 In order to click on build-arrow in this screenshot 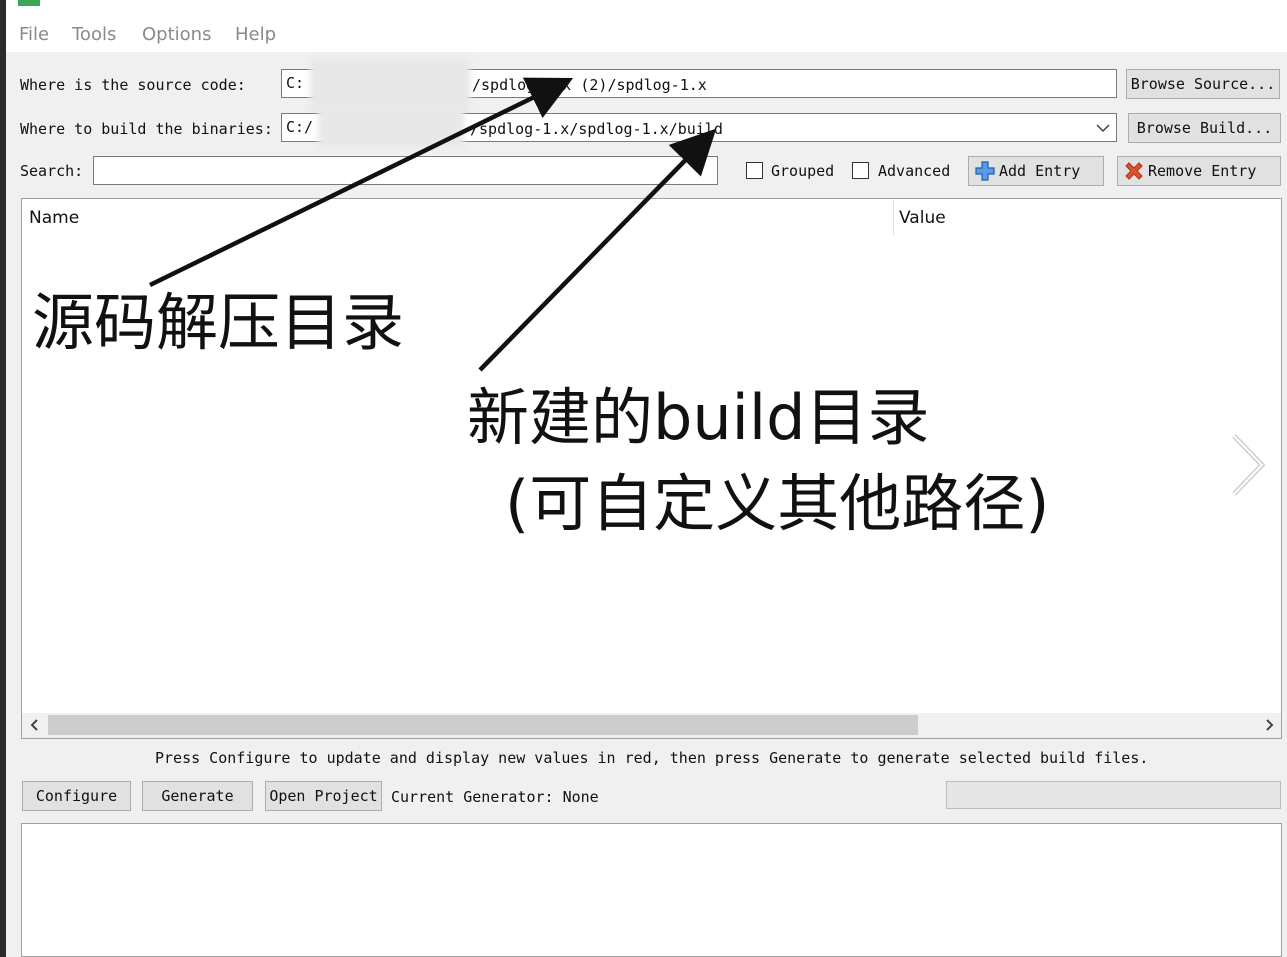, I will do `click(597, 250)`.